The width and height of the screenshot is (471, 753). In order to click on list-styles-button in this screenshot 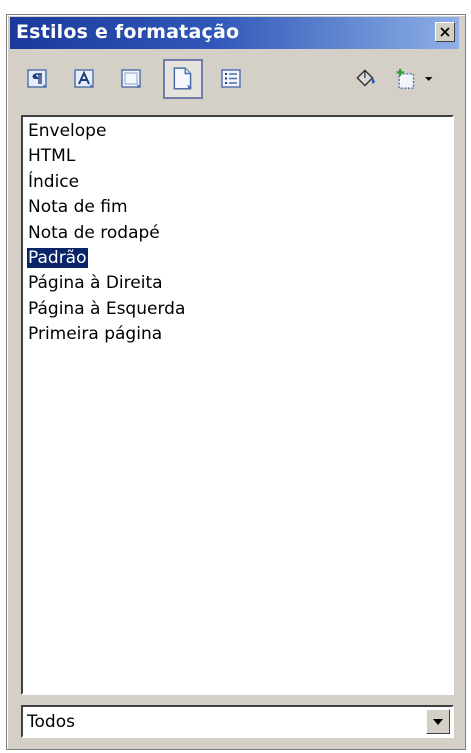, I will do `click(232, 79)`.